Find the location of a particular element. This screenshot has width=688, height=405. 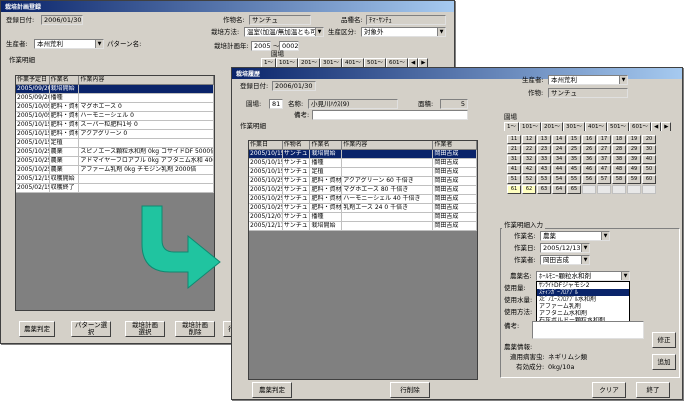

front-row-delete-button: 行削除 is located at coordinates (410, 390).